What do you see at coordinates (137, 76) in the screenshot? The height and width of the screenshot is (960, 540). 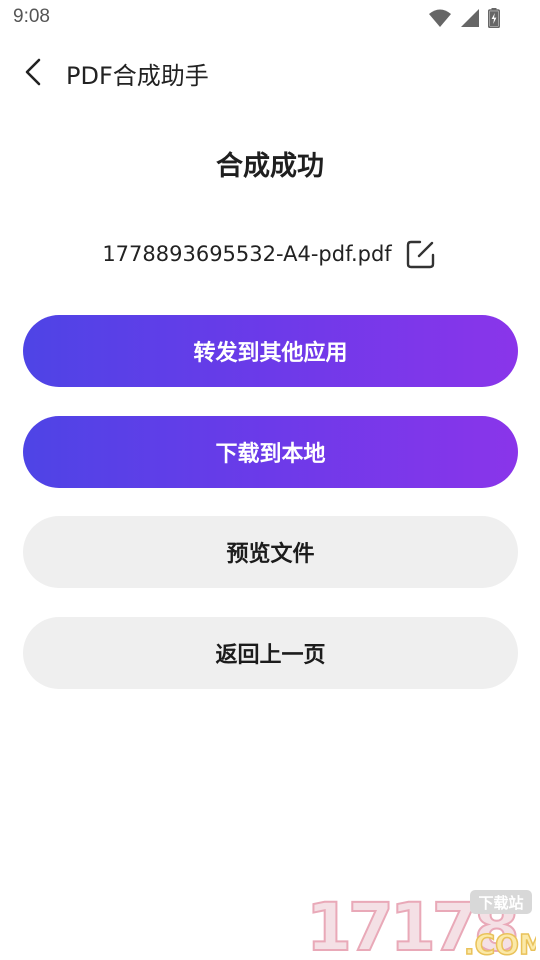 I see `page-title: PDF合成助手` at bounding box center [137, 76].